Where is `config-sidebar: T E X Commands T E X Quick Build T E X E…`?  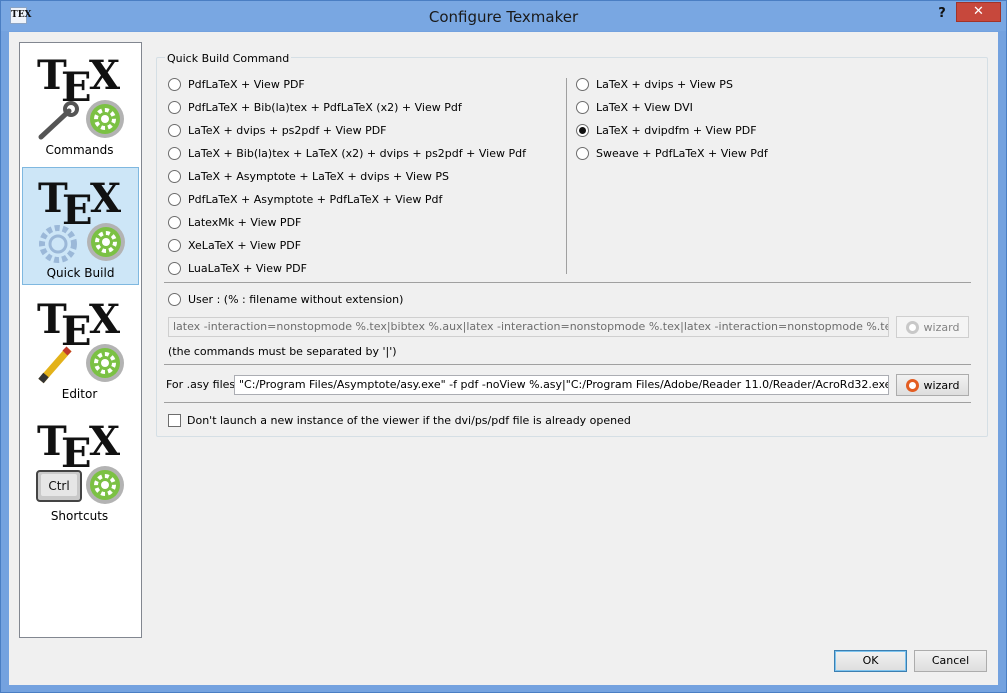 config-sidebar: T E X Commands T E X Quick Build T E X E… is located at coordinates (80, 340).